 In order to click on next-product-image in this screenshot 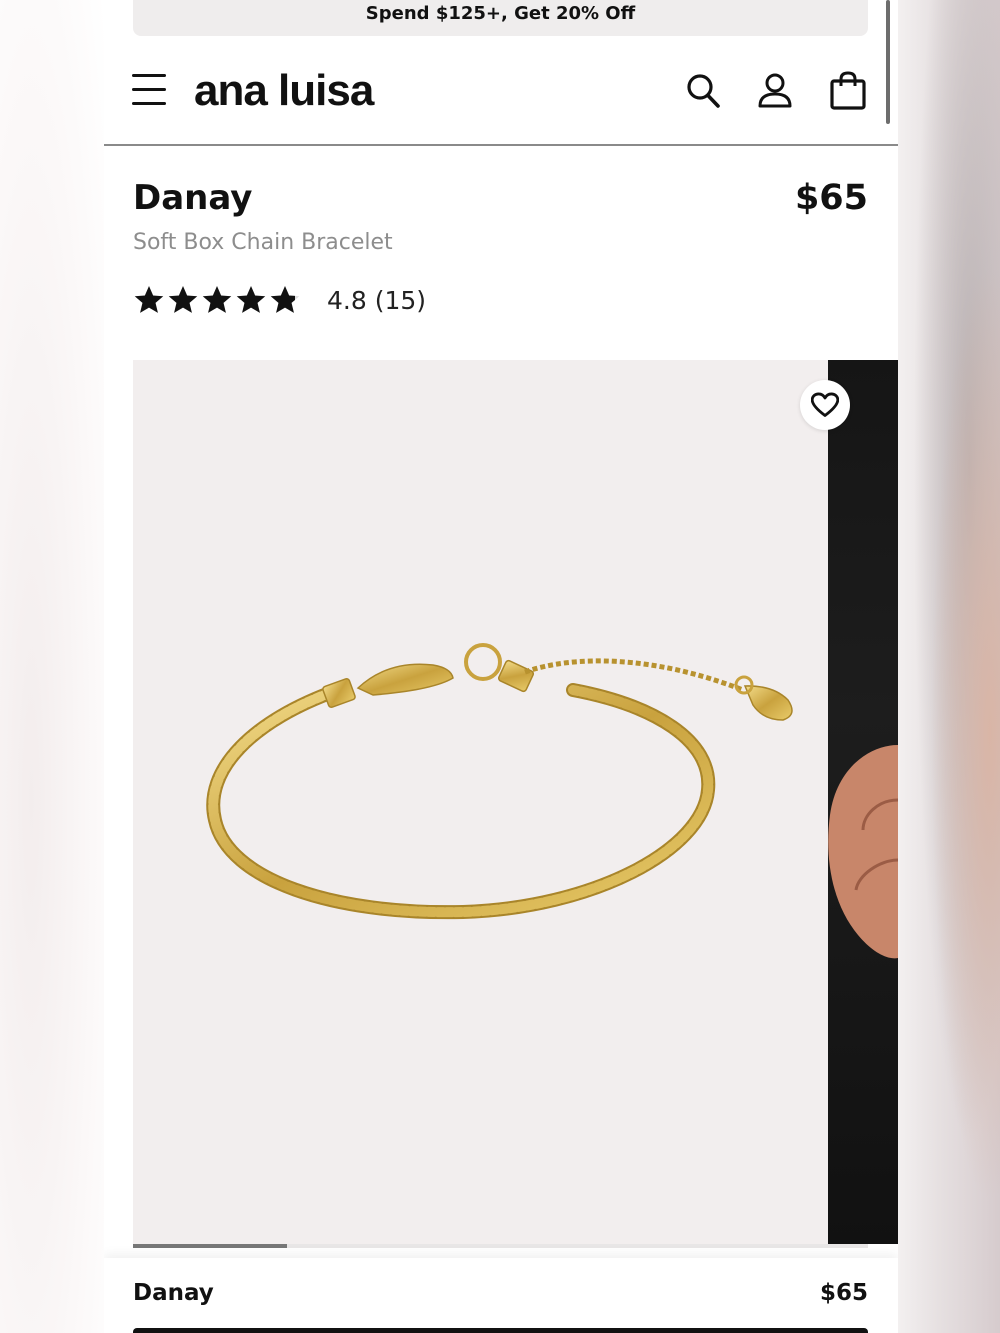, I will do `click(863, 802)`.